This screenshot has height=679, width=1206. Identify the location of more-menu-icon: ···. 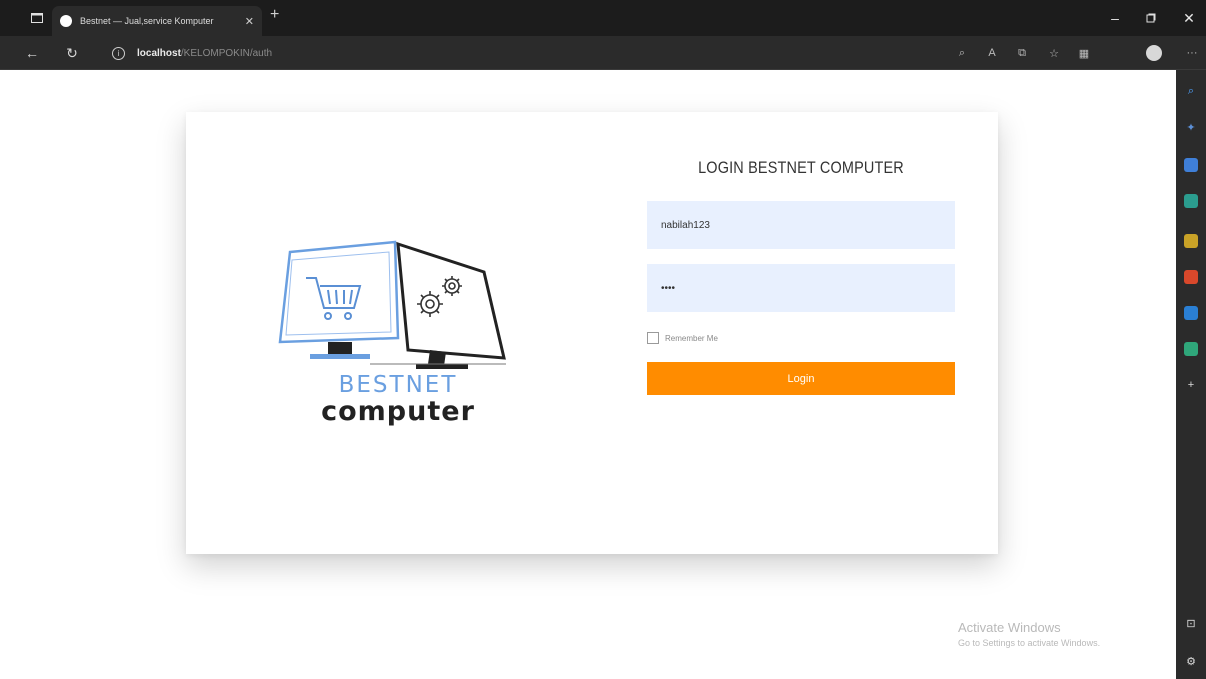
(1192, 53).